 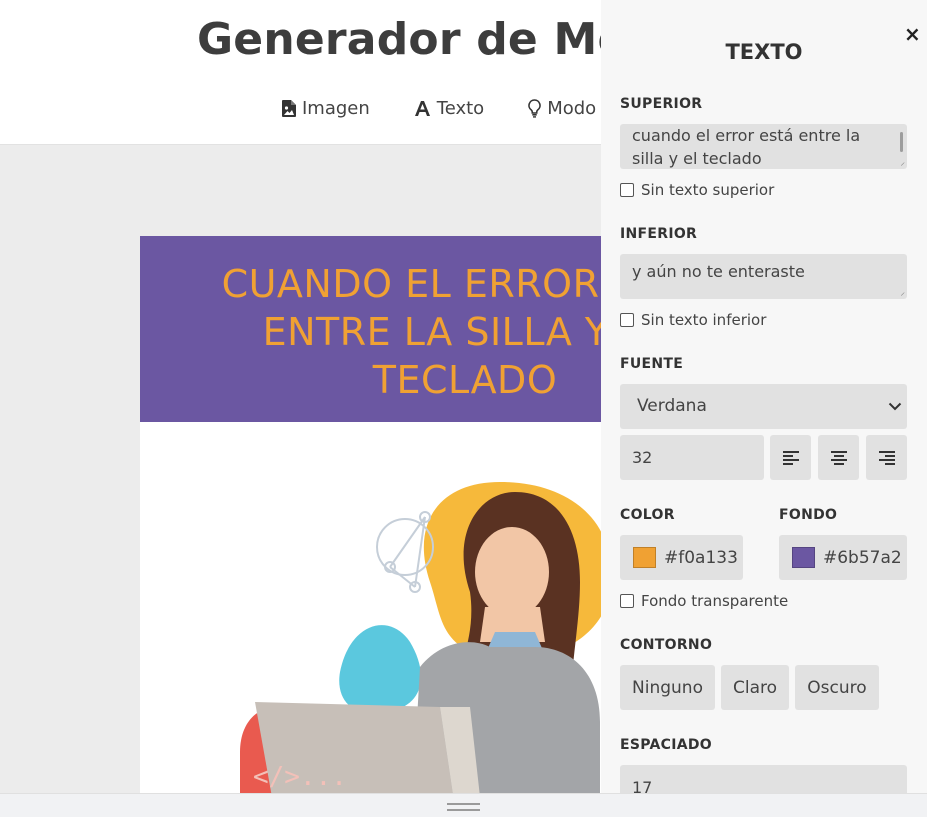 What do you see at coordinates (289, 108) in the screenshot?
I see `image-file-icon` at bounding box center [289, 108].